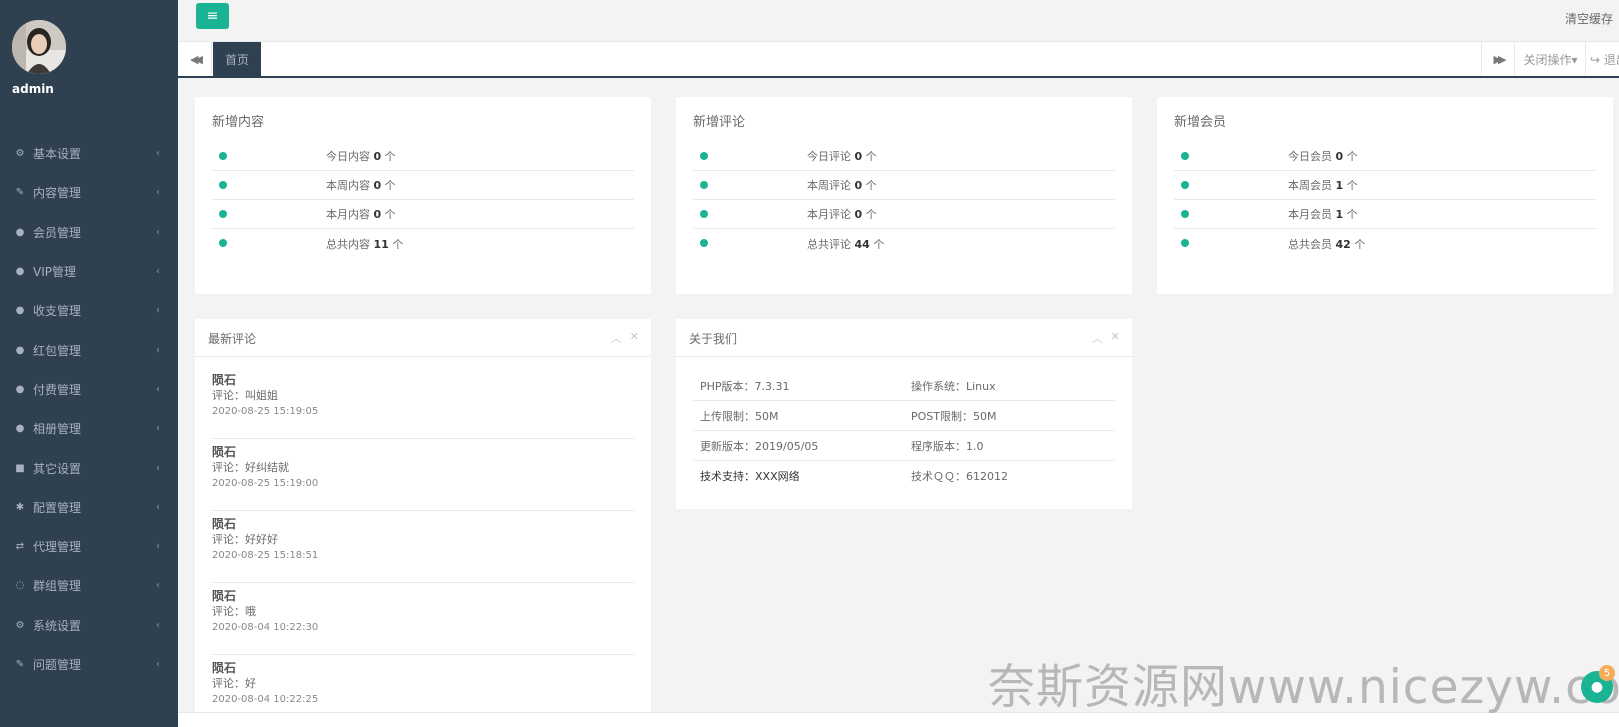 The width and height of the screenshot is (1619, 727). What do you see at coordinates (1385, 214) in the screenshot?
I see `stat-row: 本月会员 1 个` at bounding box center [1385, 214].